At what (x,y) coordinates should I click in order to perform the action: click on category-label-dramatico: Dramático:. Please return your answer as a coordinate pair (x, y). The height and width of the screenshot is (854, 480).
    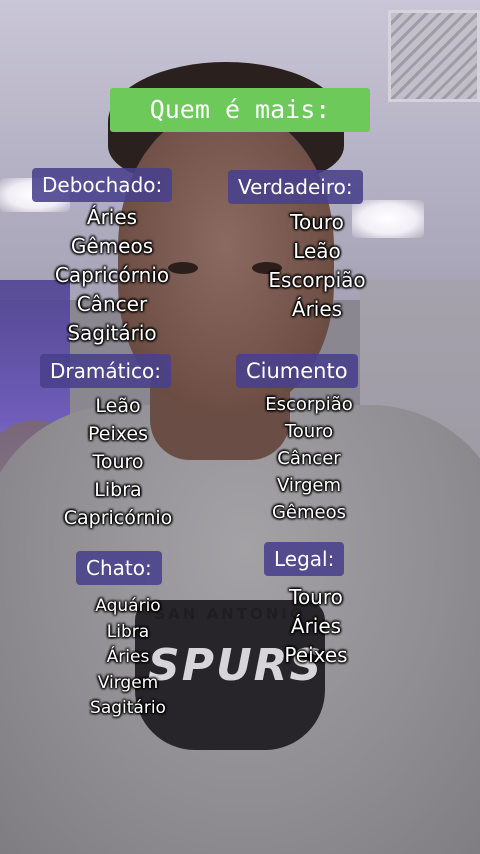
    Looking at the image, I should click on (105, 371).